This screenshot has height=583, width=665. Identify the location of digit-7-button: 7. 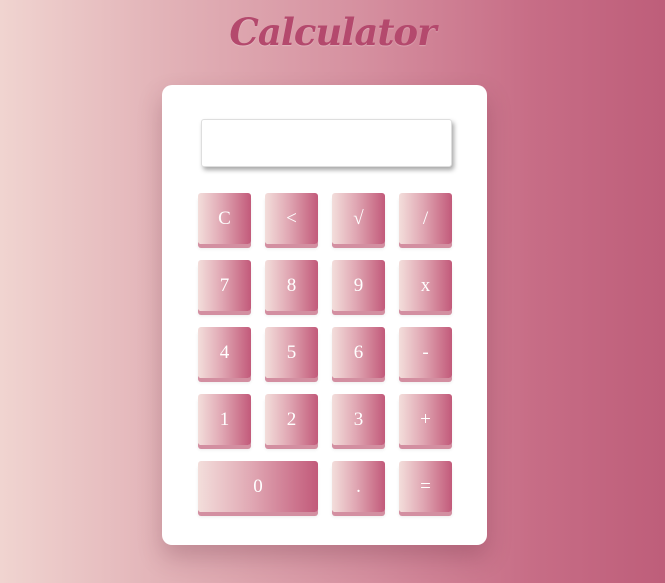
(224, 285).